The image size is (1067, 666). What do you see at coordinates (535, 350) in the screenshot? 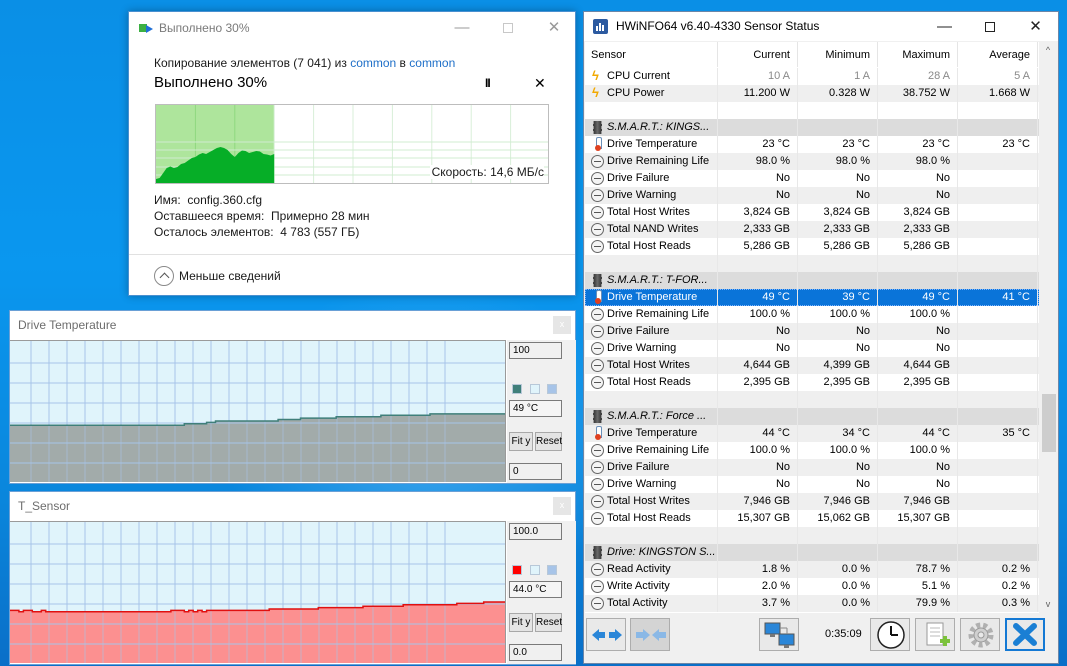
I see `graph-max-value: 100` at bounding box center [535, 350].